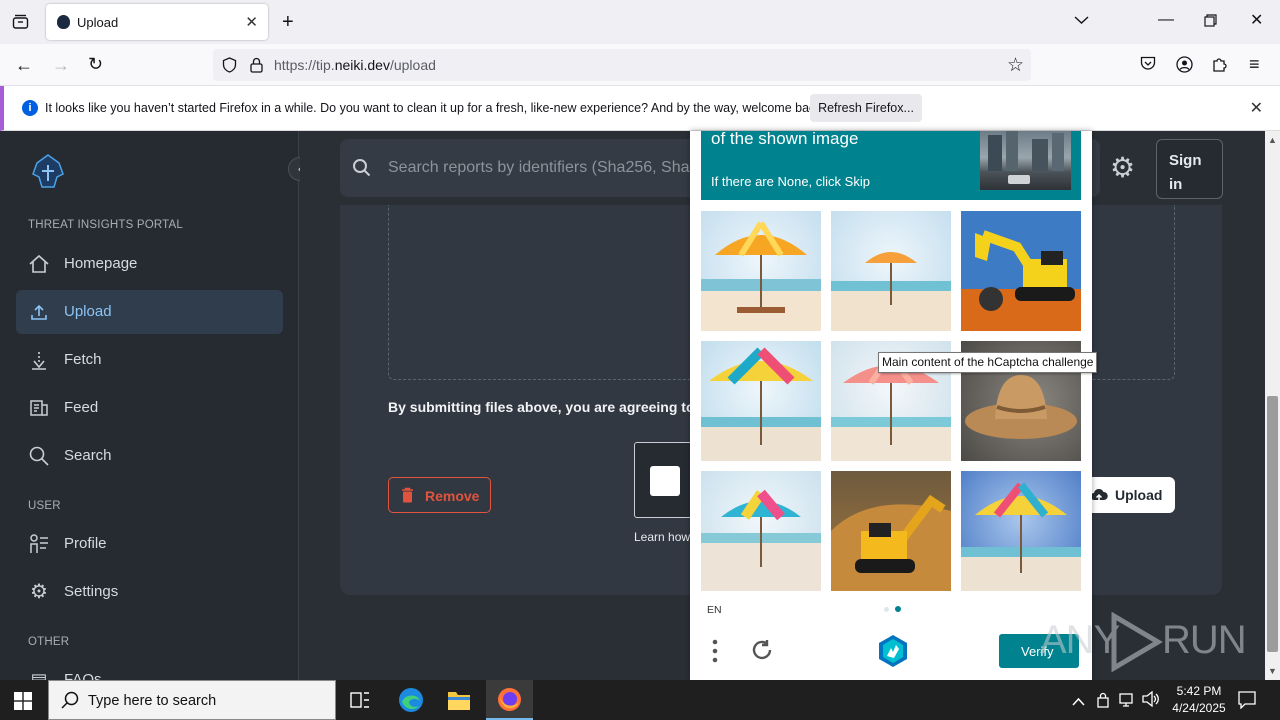 The width and height of the screenshot is (1280, 720). I want to click on sidebar-item-label: Profile, so click(85, 543).